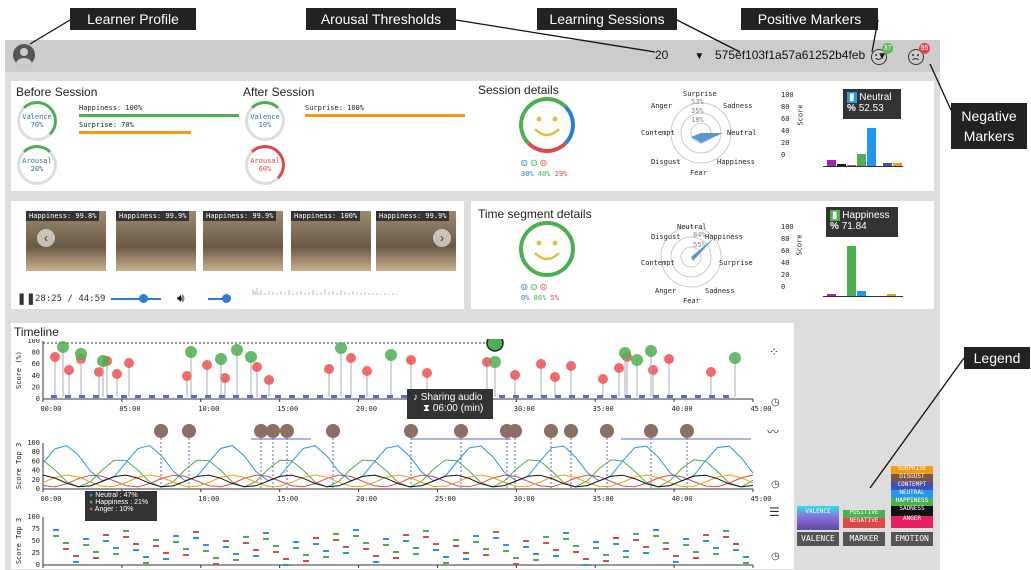 Image resolution: width=1031 pixels, height=570 pixels. What do you see at coordinates (697, 111) in the screenshot?
I see `radar-35: 35%` at bounding box center [697, 111].